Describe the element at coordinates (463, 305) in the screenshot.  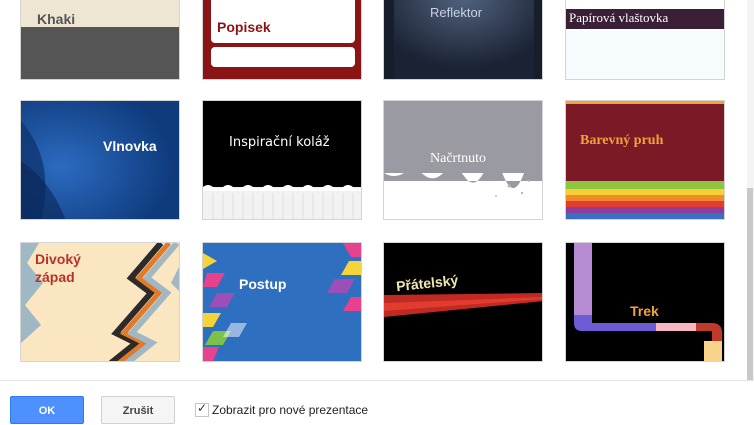
I see `pratelsky-thumbnail` at that location.